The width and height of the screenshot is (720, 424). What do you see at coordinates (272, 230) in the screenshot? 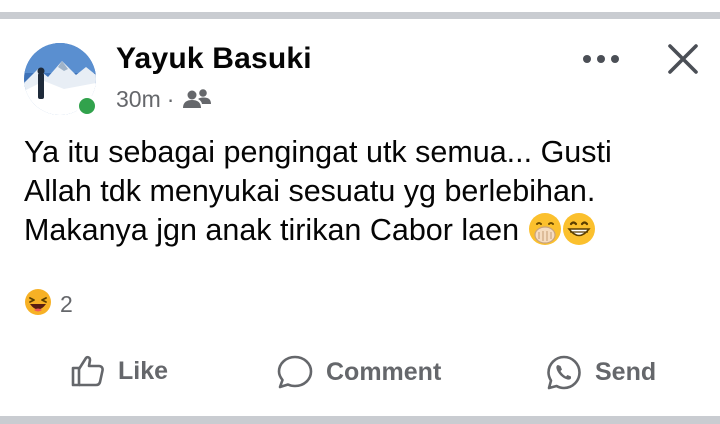
I see `post-line-3-text: Makanya jgn anak tirikan Cabor laen` at bounding box center [272, 230].